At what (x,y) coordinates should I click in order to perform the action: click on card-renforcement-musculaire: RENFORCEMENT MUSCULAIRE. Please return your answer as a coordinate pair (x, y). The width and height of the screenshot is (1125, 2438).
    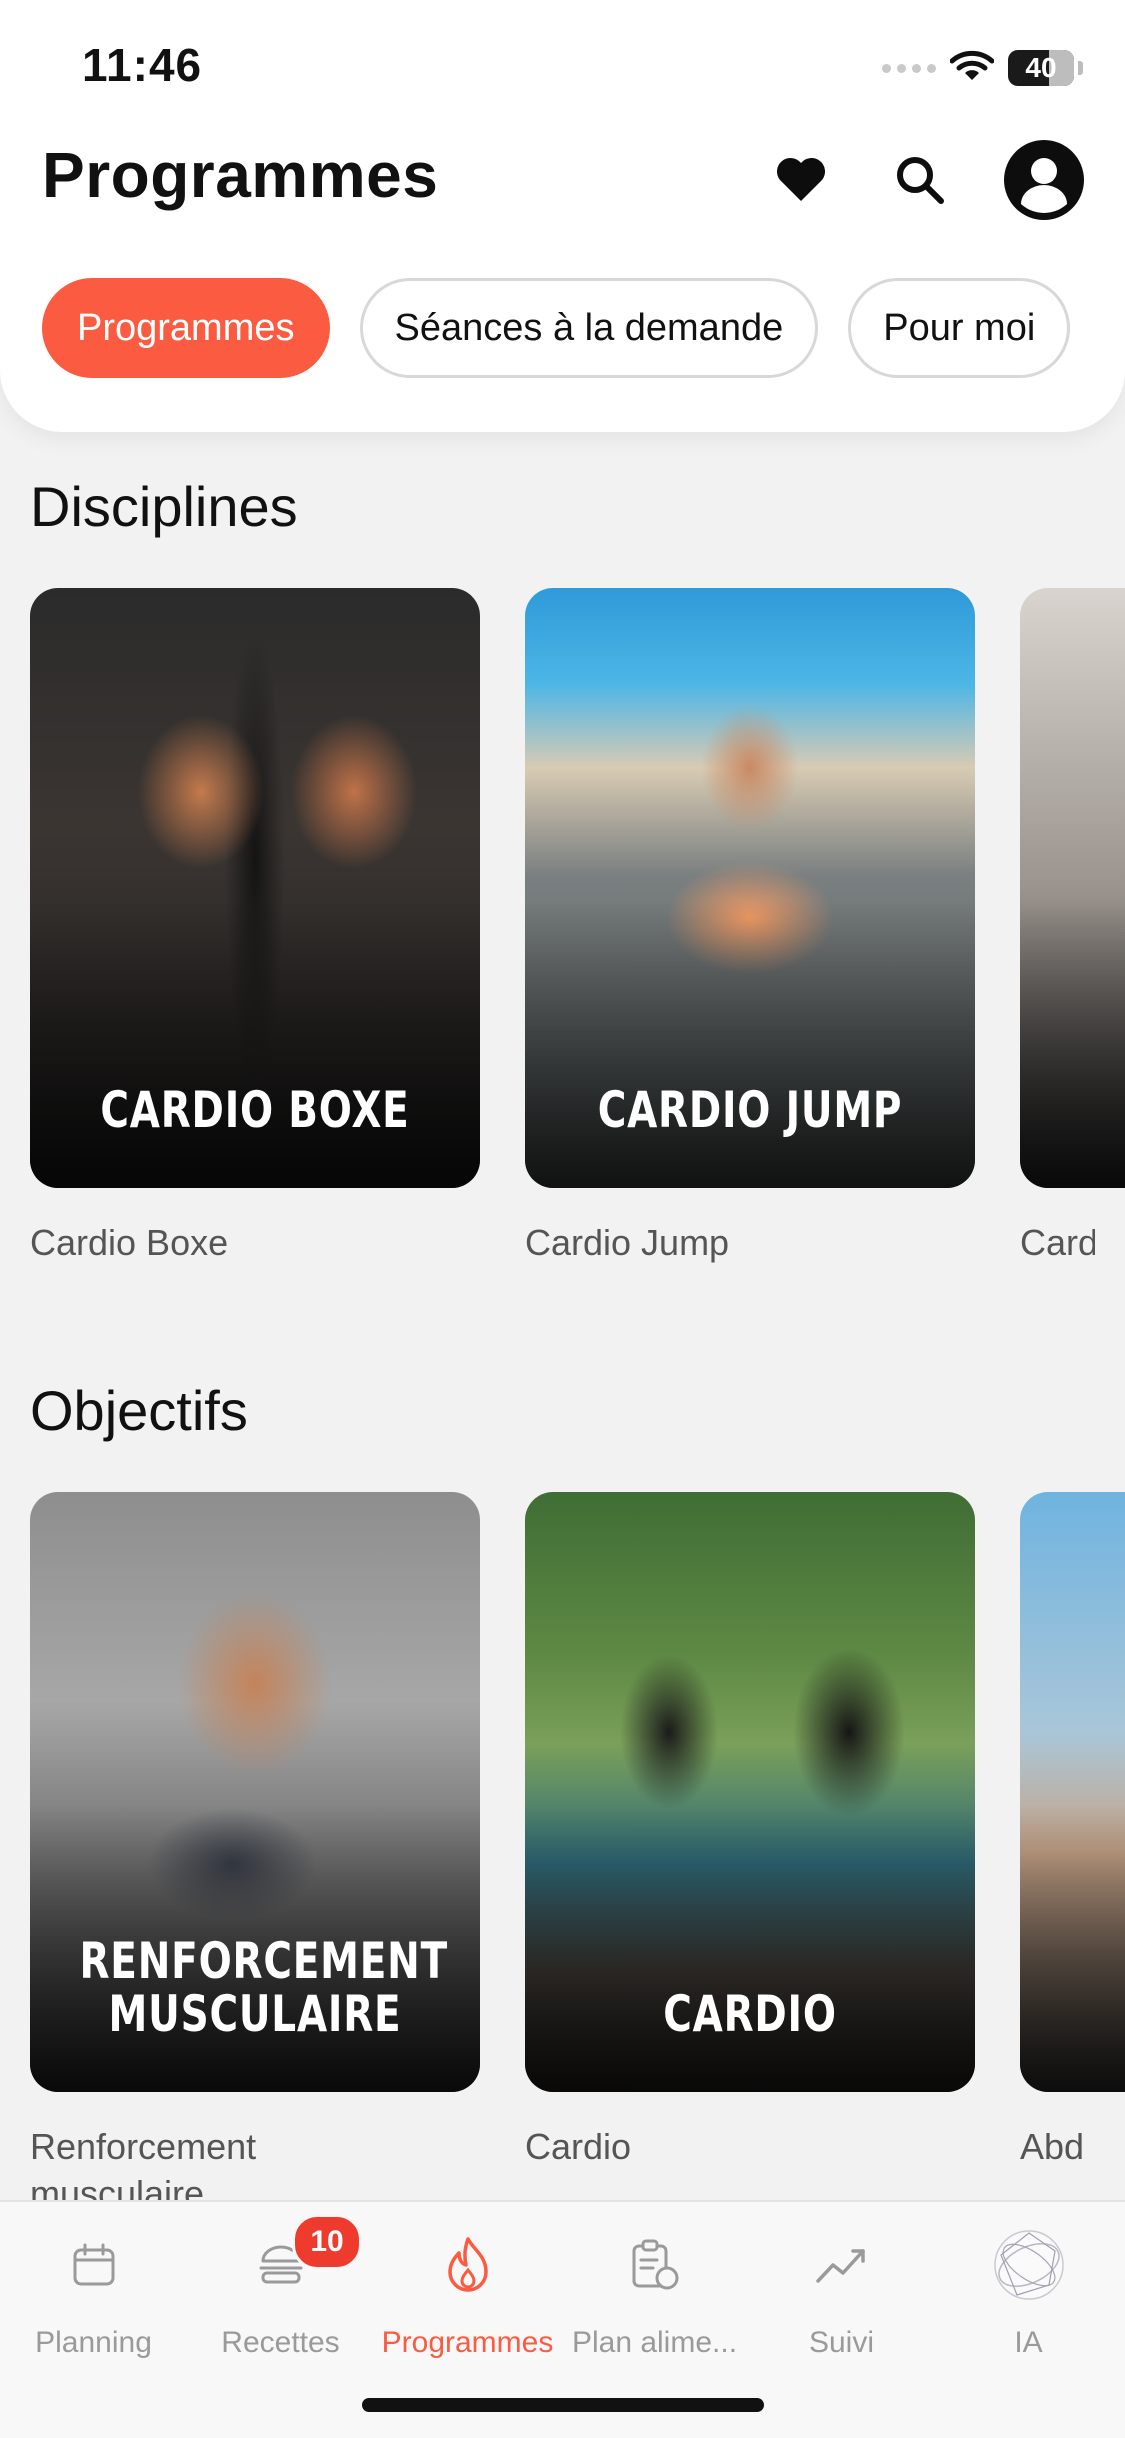
    Looking at the image, I should click on (255, 1792).